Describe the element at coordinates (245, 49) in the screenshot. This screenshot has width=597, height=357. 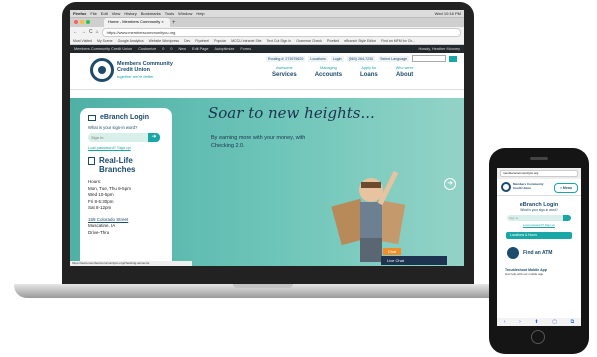
I see `wp-forms: Forms` at that location.